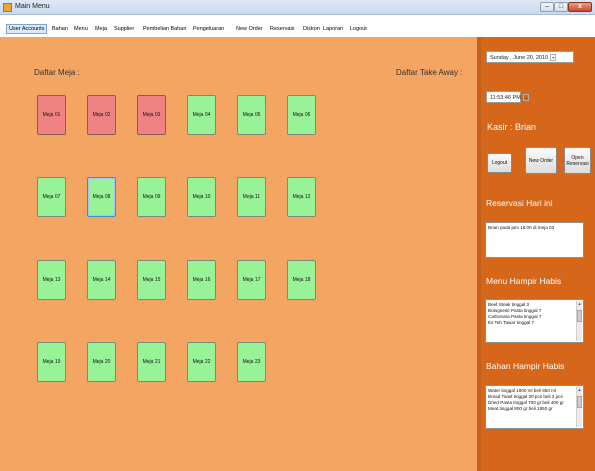  What do you see at coordinates (301, 115) in the screenshot?
I see `table-button-06: Meja 06` at bounding box center [301, 115].